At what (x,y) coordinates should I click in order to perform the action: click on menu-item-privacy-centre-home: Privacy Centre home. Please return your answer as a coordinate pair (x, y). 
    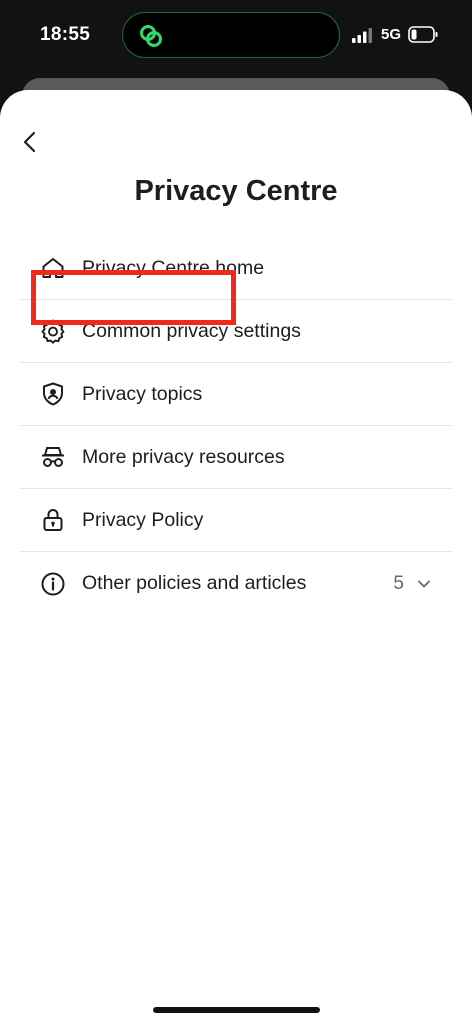
    Looking at the image, I should click on (236, 268).